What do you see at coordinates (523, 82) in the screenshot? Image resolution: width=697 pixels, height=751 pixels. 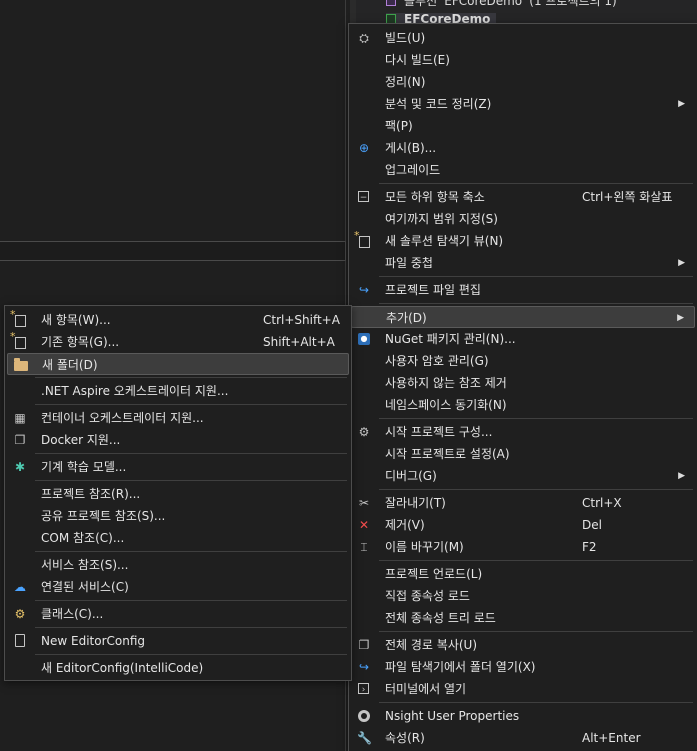 I see `menu-item-clean: 정리(N)` at bounding box center [523, 82].